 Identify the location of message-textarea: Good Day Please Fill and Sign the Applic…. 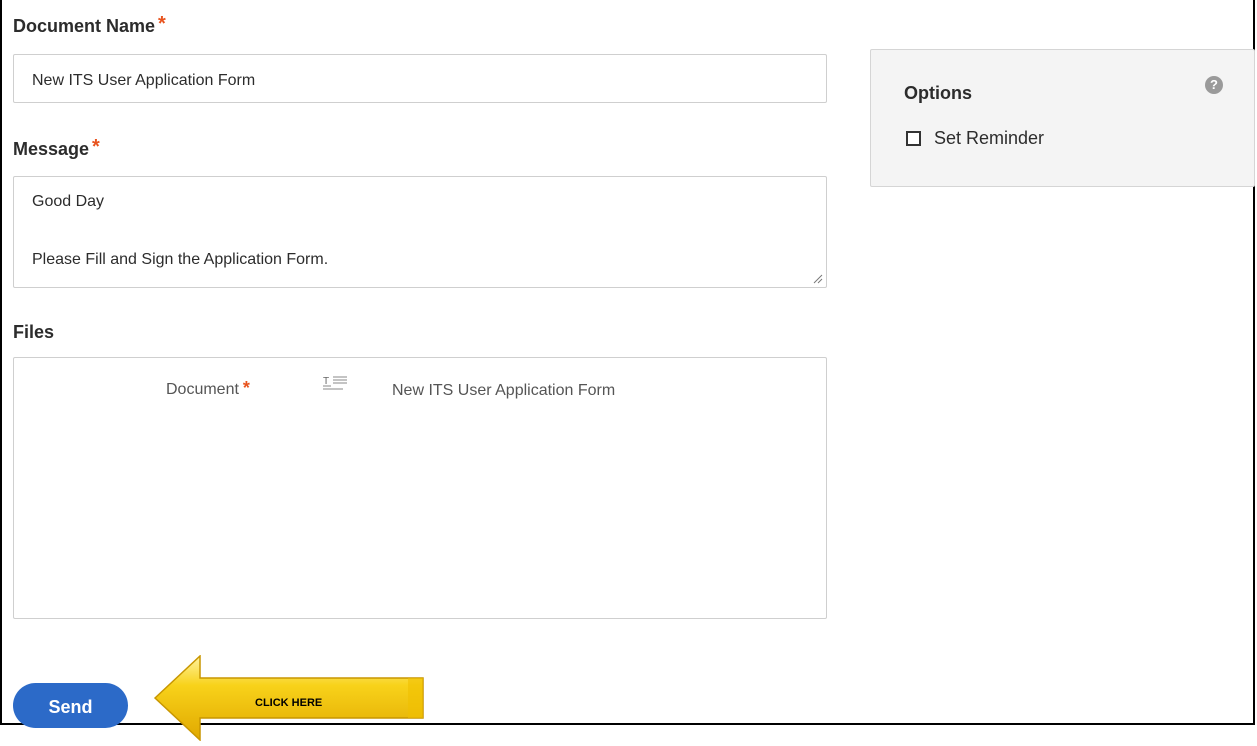
(420, 232).